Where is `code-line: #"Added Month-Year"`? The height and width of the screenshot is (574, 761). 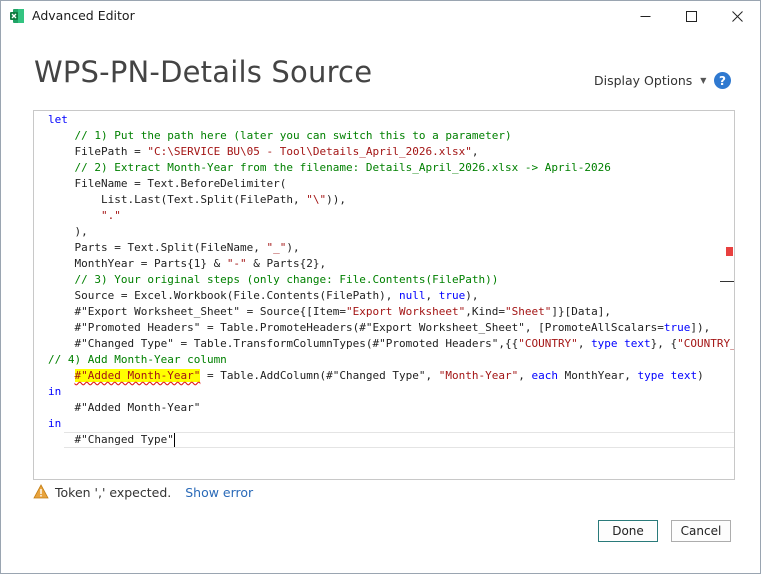
code-line: #"Added Month-Year" is located at coordinates (124, 408).